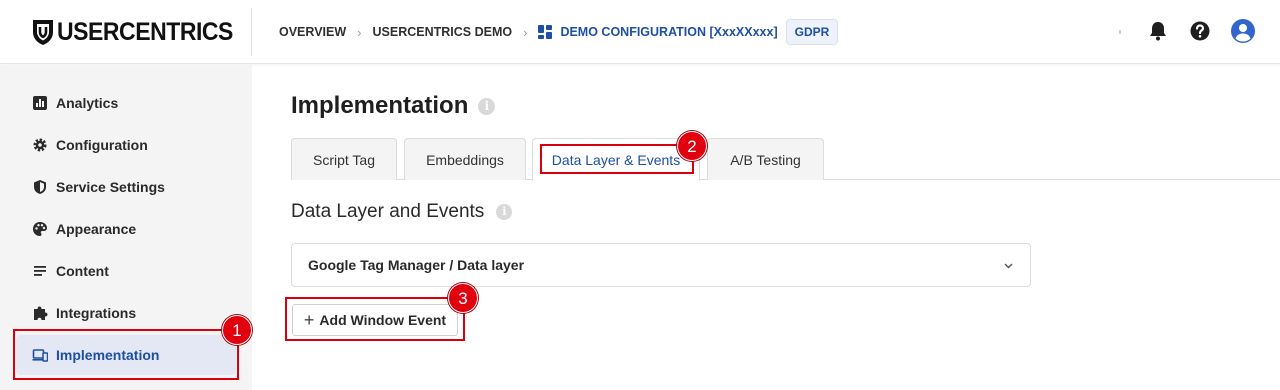 The image size is (1280, 390). I want to click on sidebar-item-label: Configuration, so click(102, 145).